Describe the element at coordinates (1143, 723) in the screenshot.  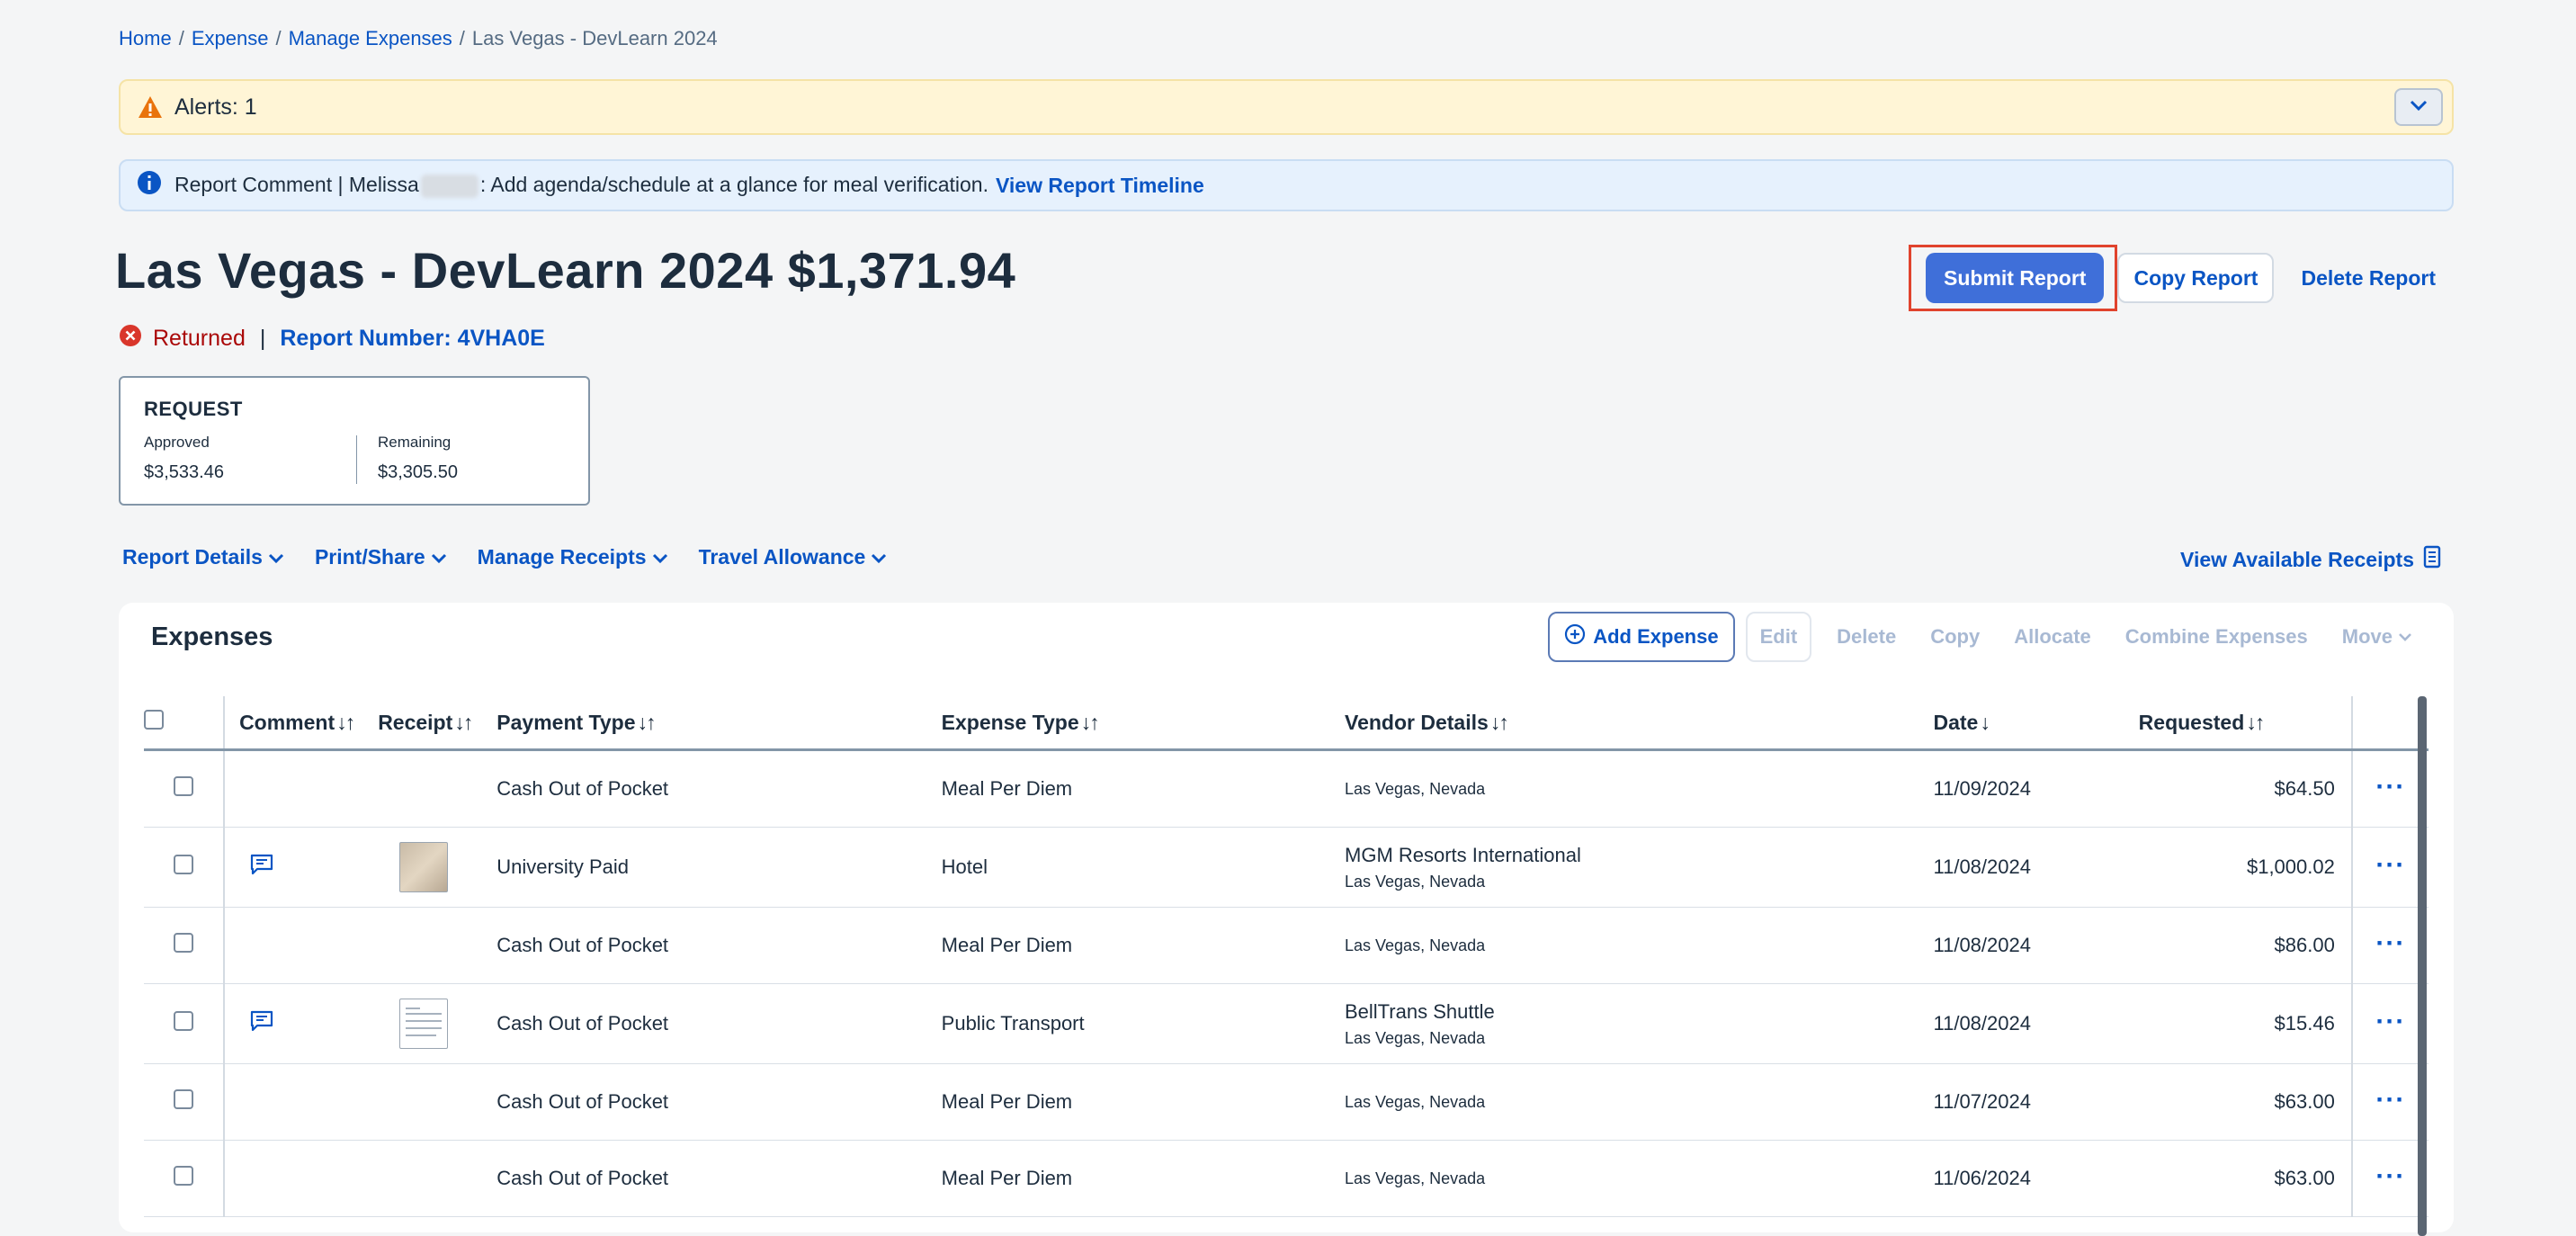
I see `expense-type-header: Expense Type↓↑` at that location.